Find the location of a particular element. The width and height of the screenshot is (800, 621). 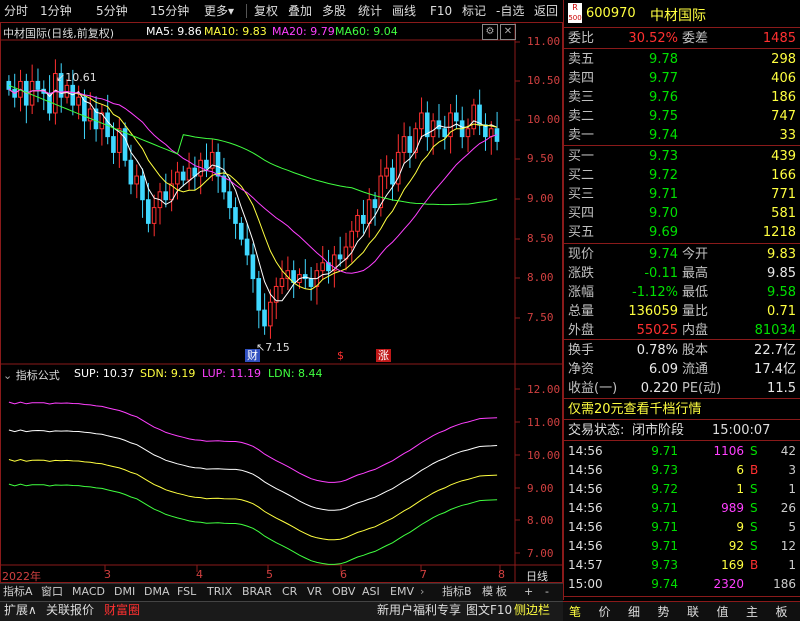

fundamental-label: PE(动) is located at coordinates (702, 388).